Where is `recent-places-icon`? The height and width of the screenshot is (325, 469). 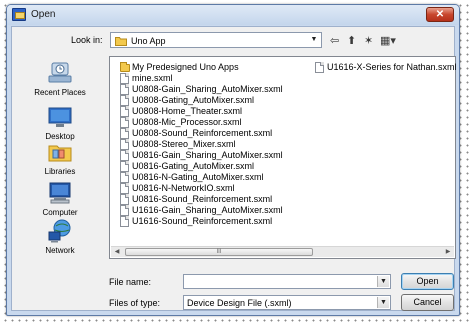 recent-places-icon is located at coordinates (60, 72).